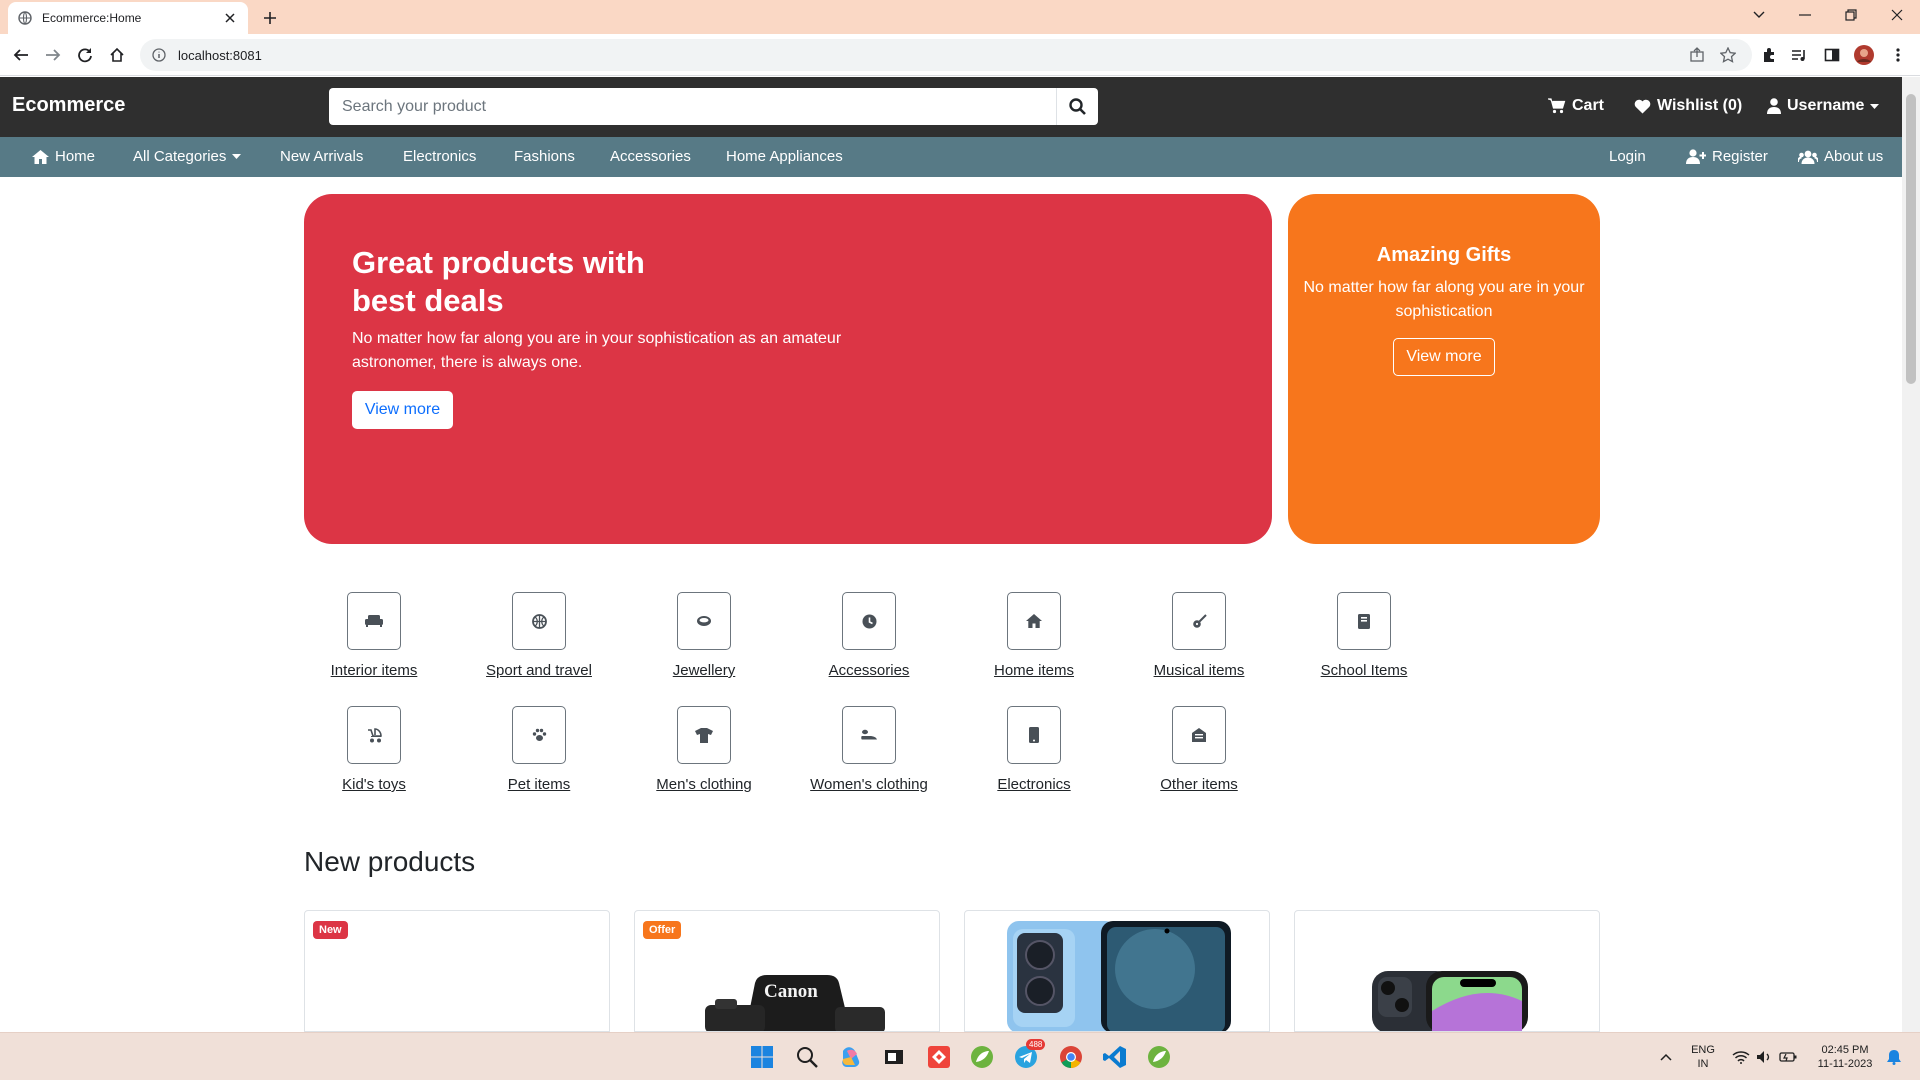 Image resolution: width=1920 pixels, height=1080 pixels. I want to click on category-accessories: Accessories, so click(869, 635).